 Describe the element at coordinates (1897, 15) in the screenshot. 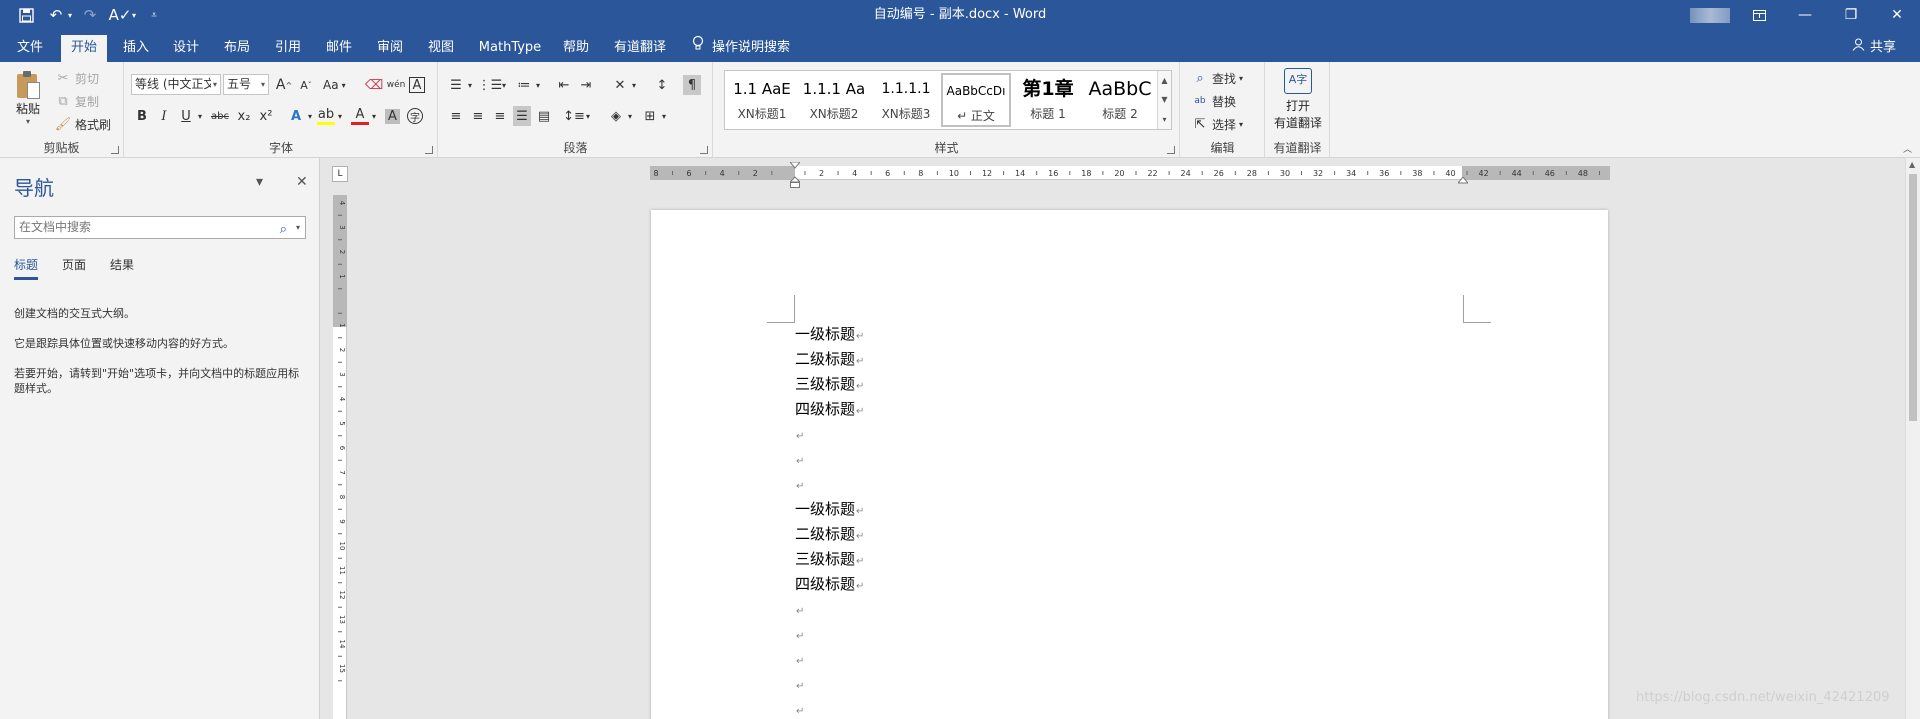

I see `close-icon: ✕` at that location.